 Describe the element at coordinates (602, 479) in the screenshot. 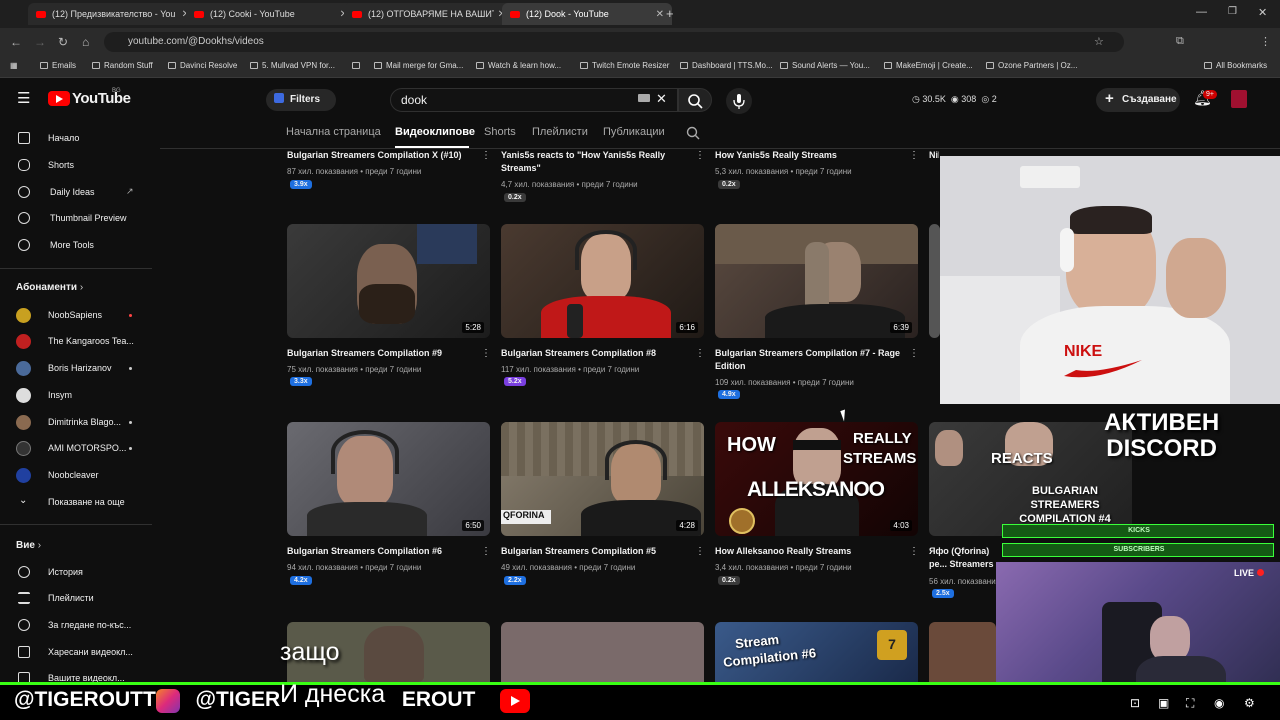

I see `video-thumbnail: QFORINA 4:28` at that location.